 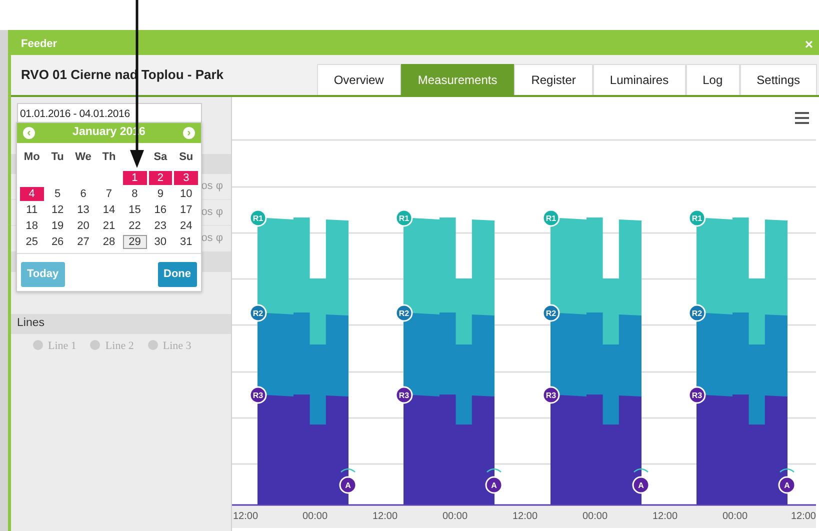 I want to click on calendar-day: 14, so click(x=109, y=210).